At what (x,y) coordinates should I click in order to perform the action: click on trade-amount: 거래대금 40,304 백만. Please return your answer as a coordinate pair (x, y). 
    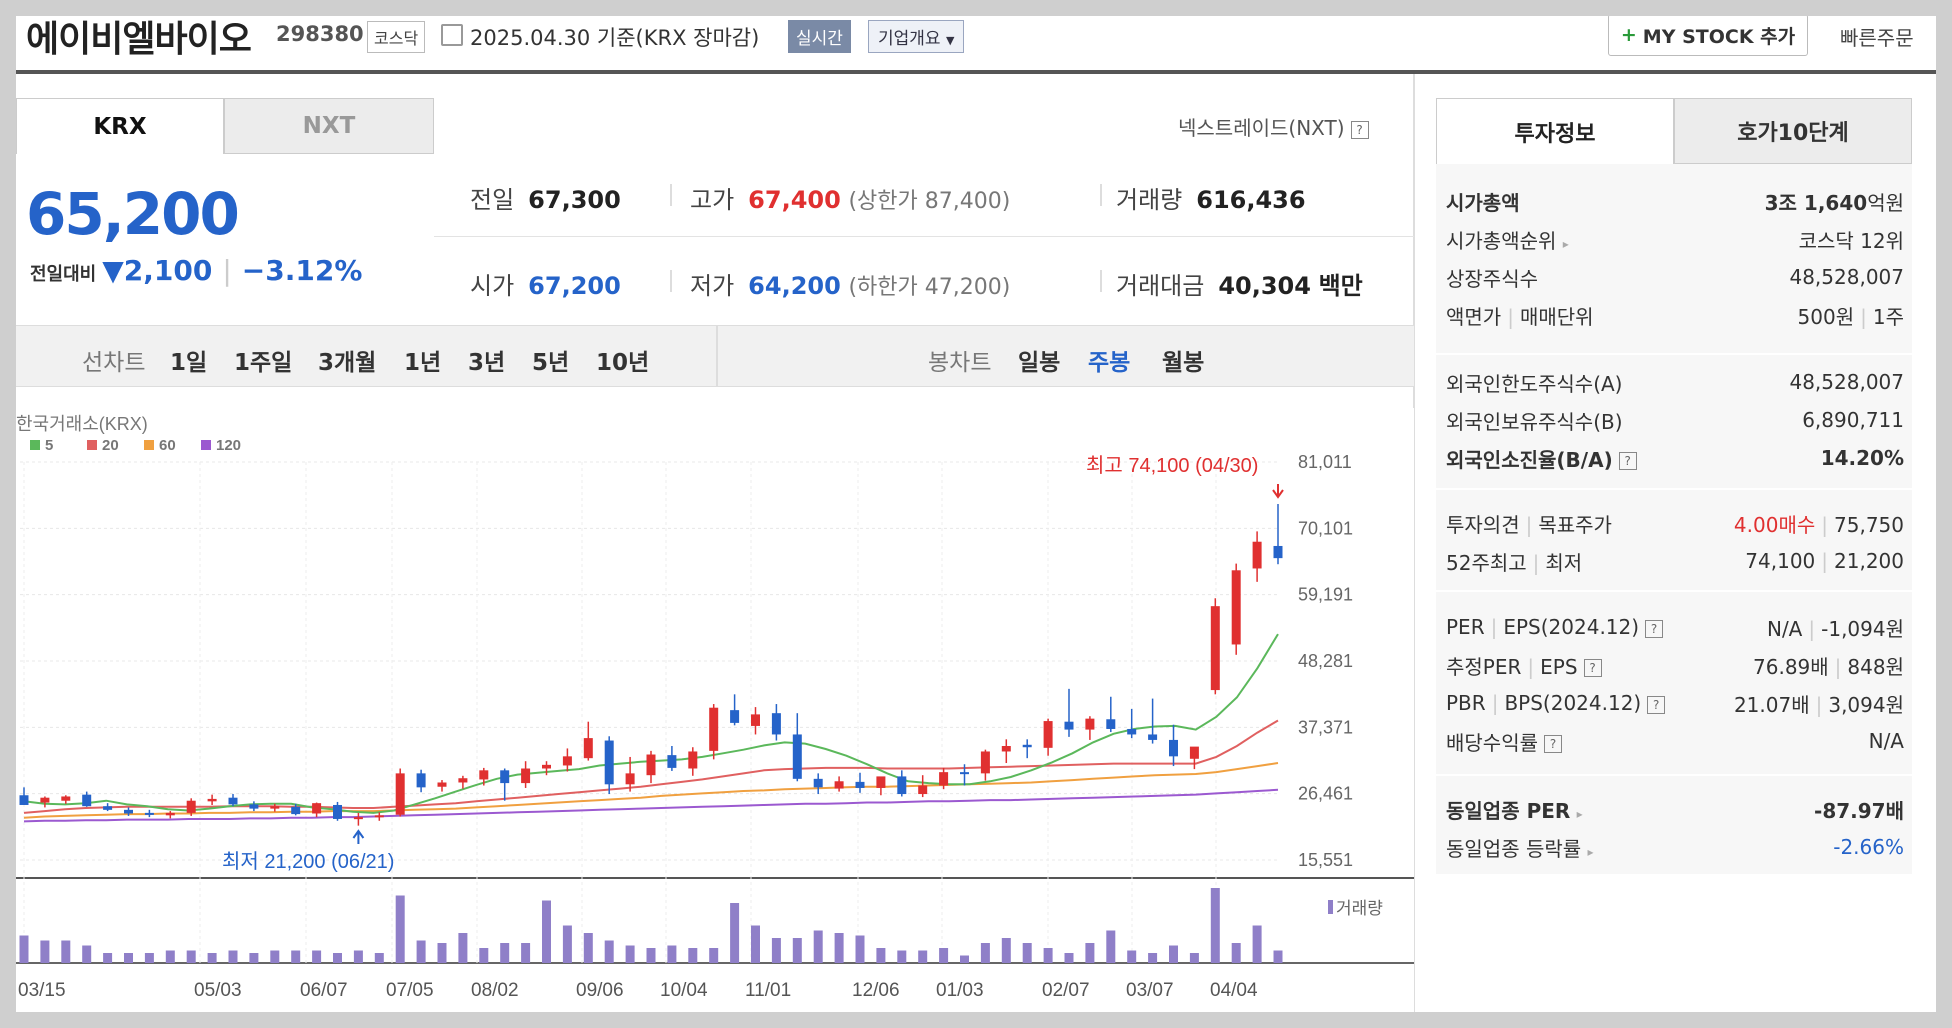
    Looking at the image, I should click on (1239, 283).